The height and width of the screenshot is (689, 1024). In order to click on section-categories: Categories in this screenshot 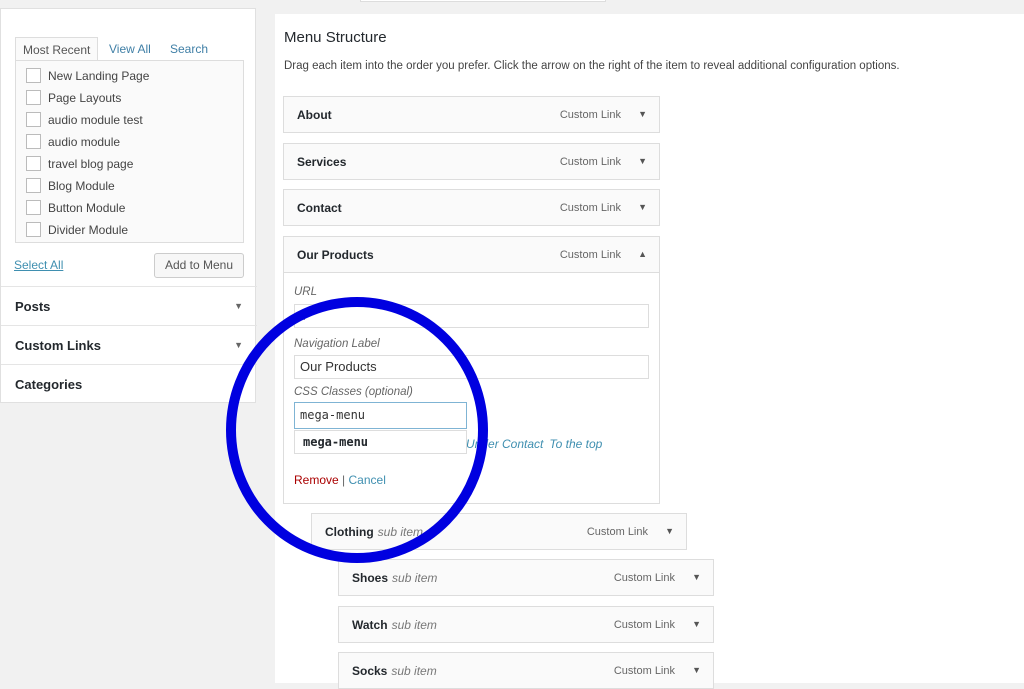, I will do `click(129, 383)`.